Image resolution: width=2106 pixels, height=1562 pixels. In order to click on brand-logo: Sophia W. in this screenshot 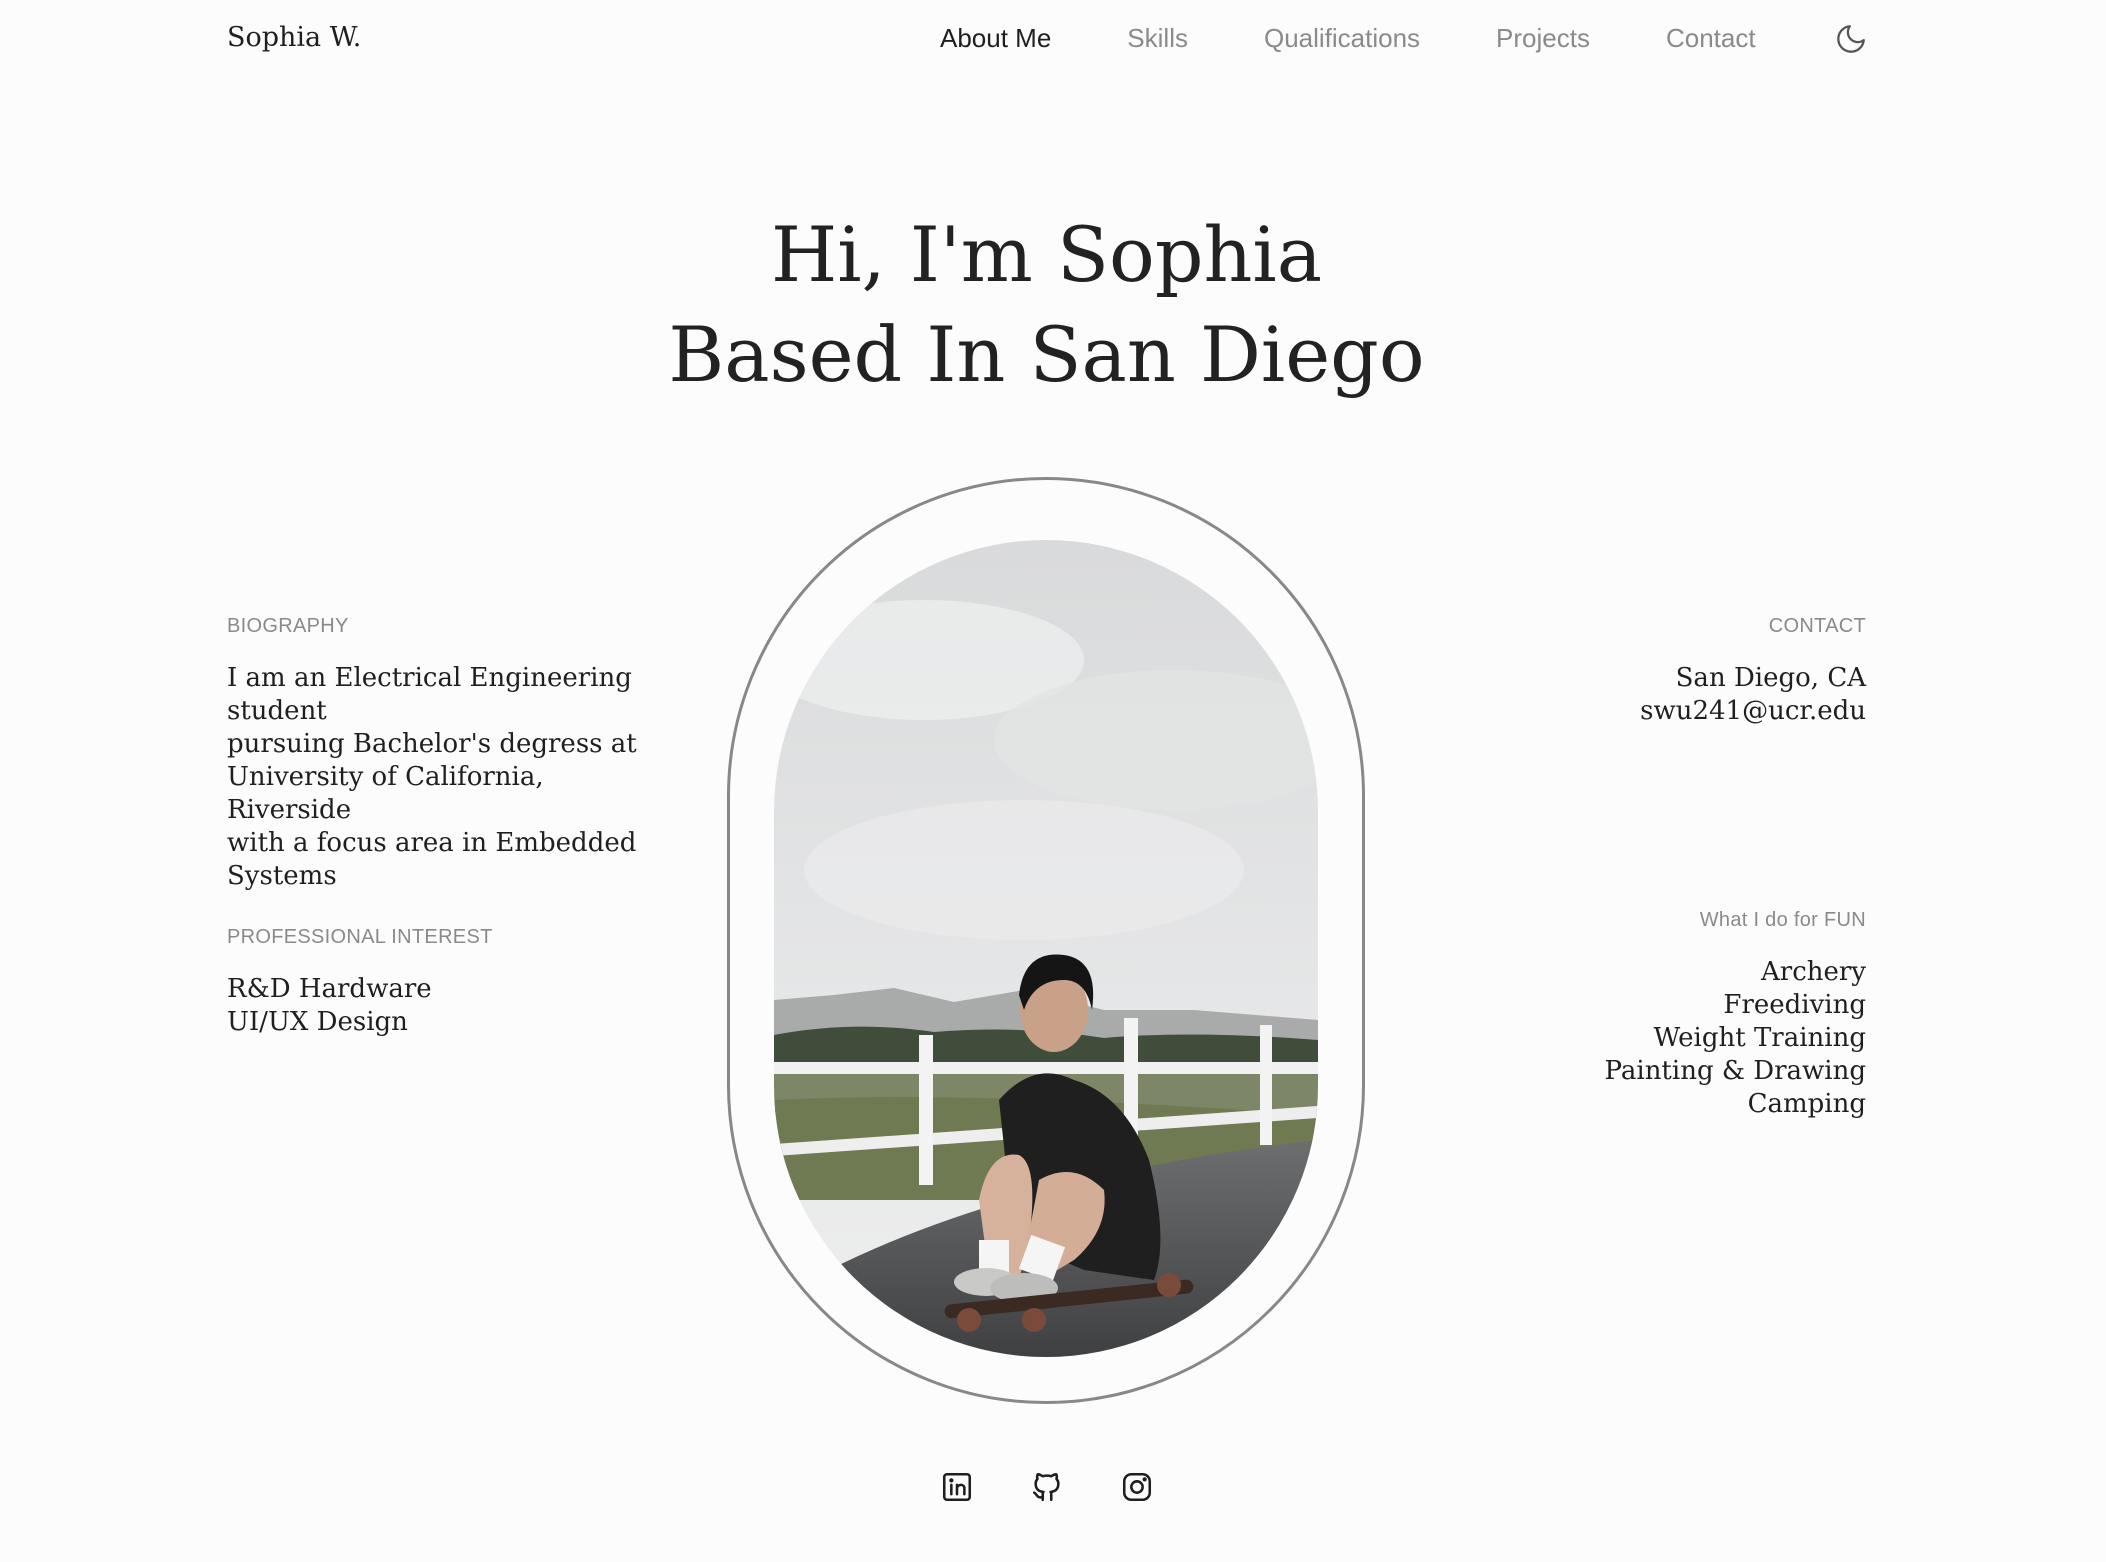, I will do `click(294, 38)`.